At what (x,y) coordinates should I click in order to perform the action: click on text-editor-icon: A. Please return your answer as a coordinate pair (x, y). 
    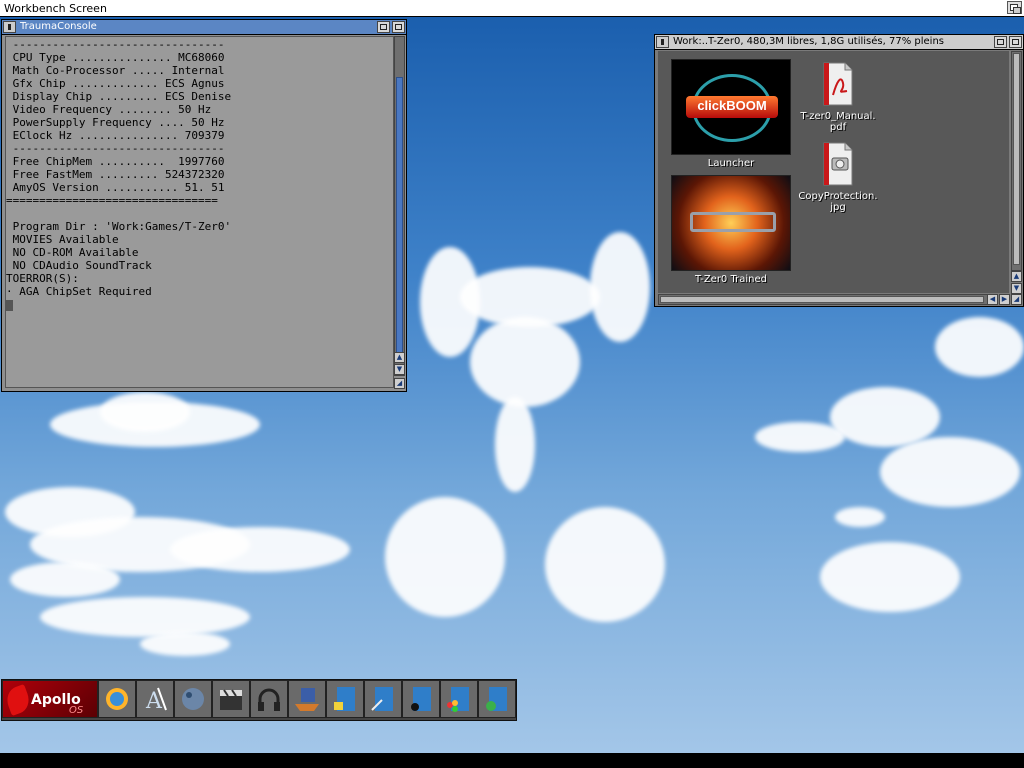
    Looking at the image, I should click on (155, 699).